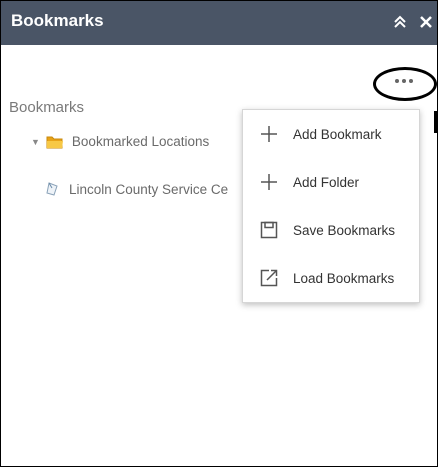 This screenshot has width=438, height=467. What do you see at coordinates (326, 182) in the screenshot?
I see `menu-item-label: Add Folder` at bounding box center [326, 182].